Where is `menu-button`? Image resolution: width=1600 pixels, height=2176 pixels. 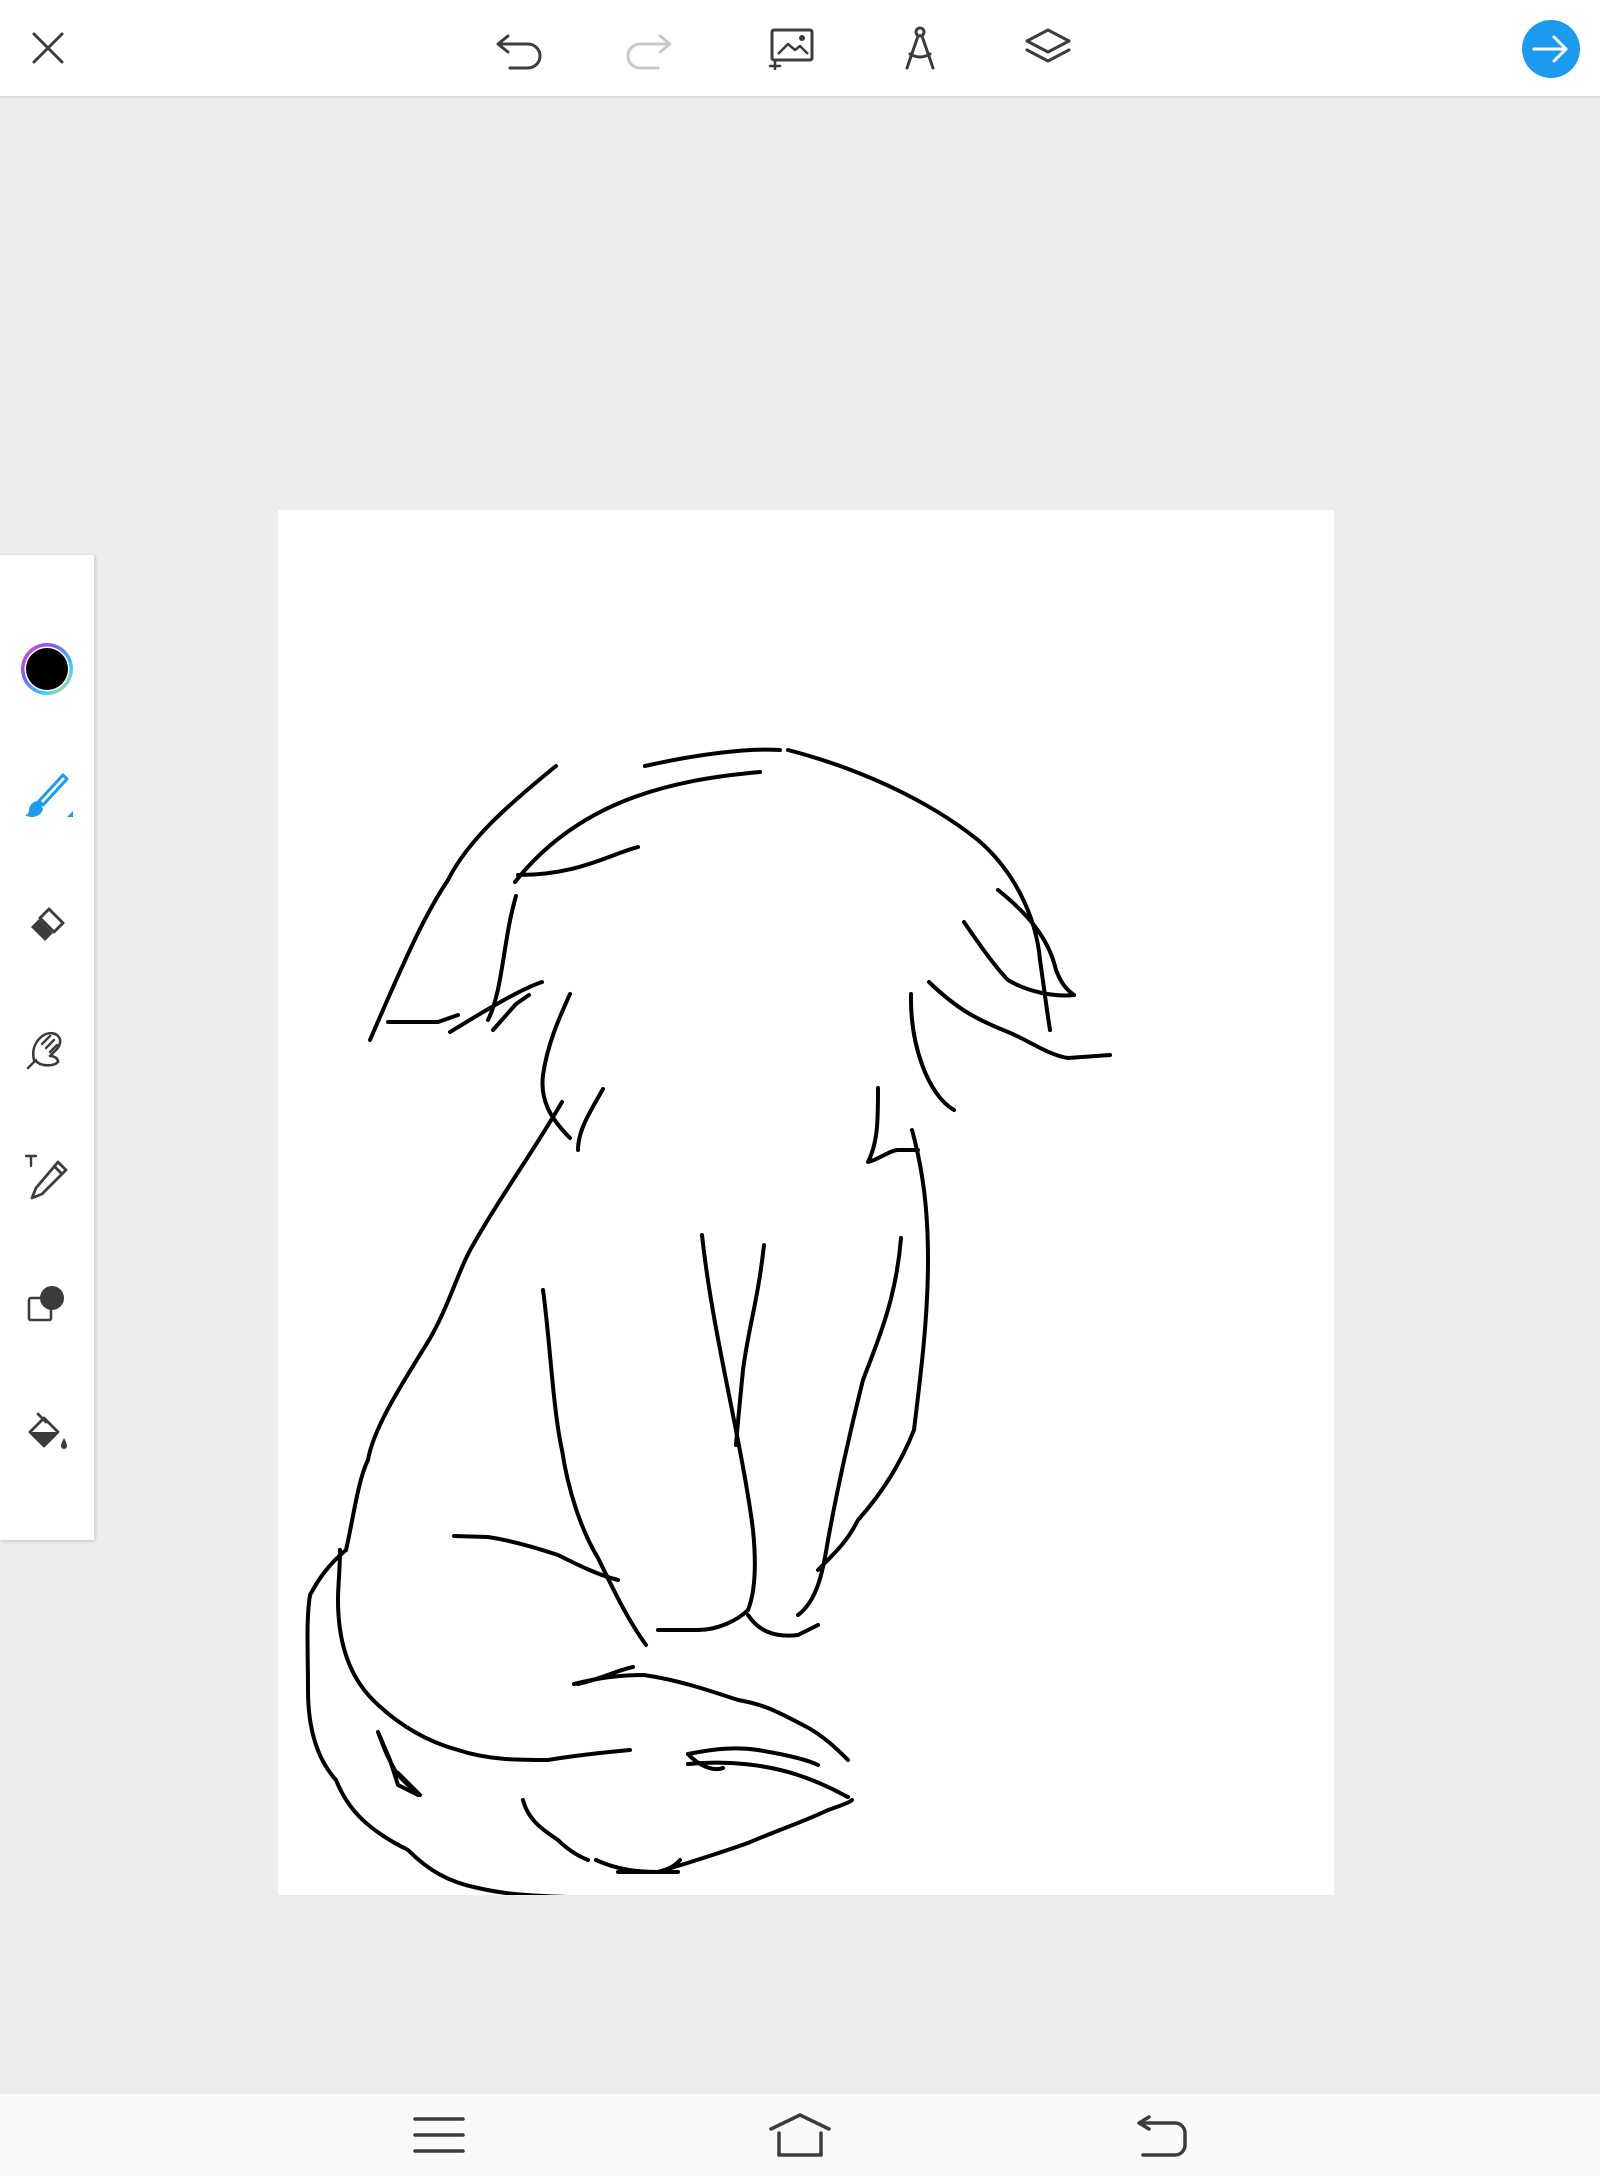 menu-button is located at coordinates (439, 2135).